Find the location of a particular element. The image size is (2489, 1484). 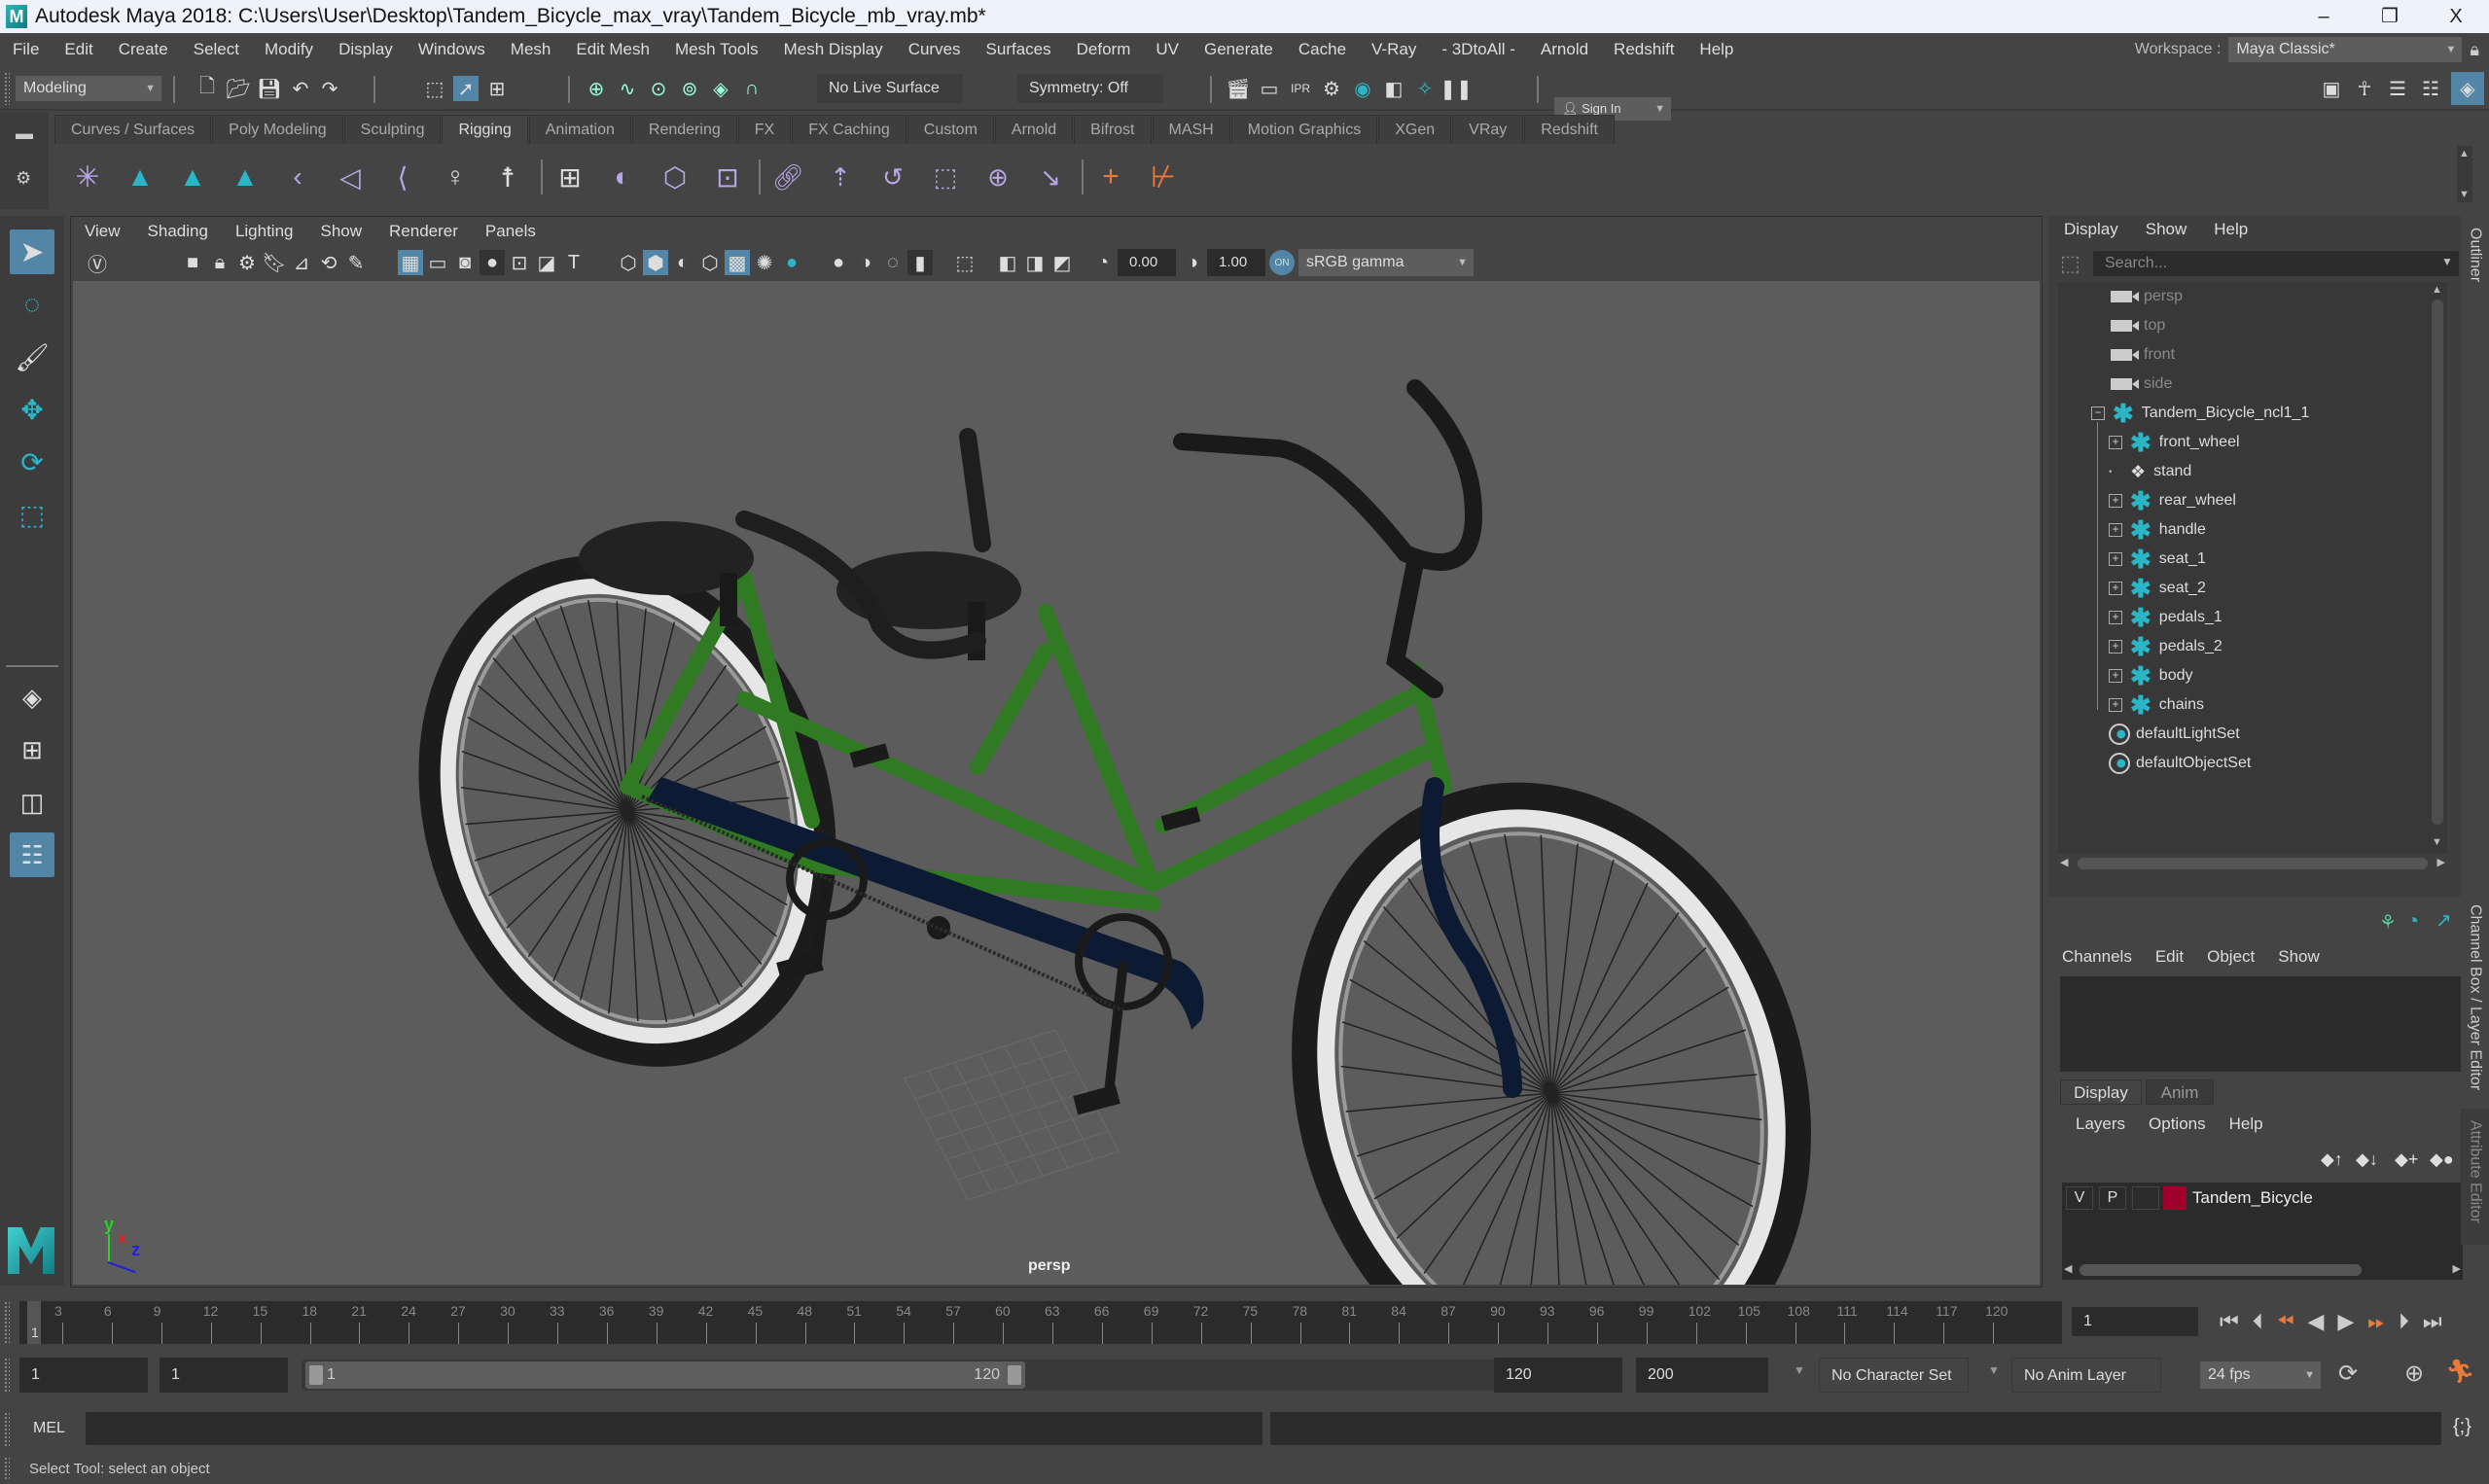

panel-menu-view: View is located at coordinates (102, 232).